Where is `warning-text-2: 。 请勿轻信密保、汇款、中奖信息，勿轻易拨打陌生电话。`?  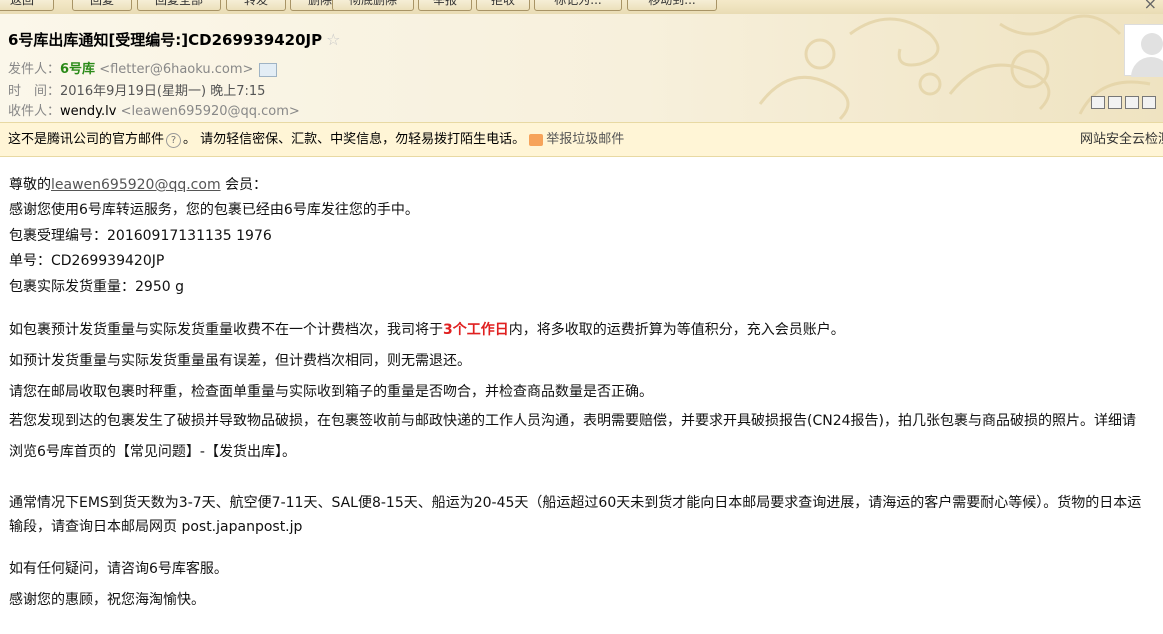 warning-text-2: 。 请勿轻信密保、汇款、中奖信息，勿轻易拨打陌生电话。 is located at coordinates (354, 139).